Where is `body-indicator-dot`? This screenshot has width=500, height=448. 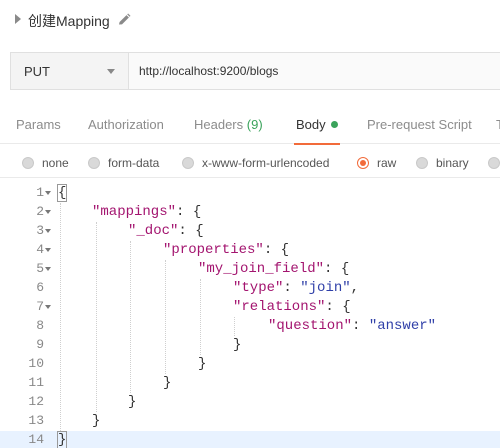
body-indicator-dot is located at coordinates (334, 124).